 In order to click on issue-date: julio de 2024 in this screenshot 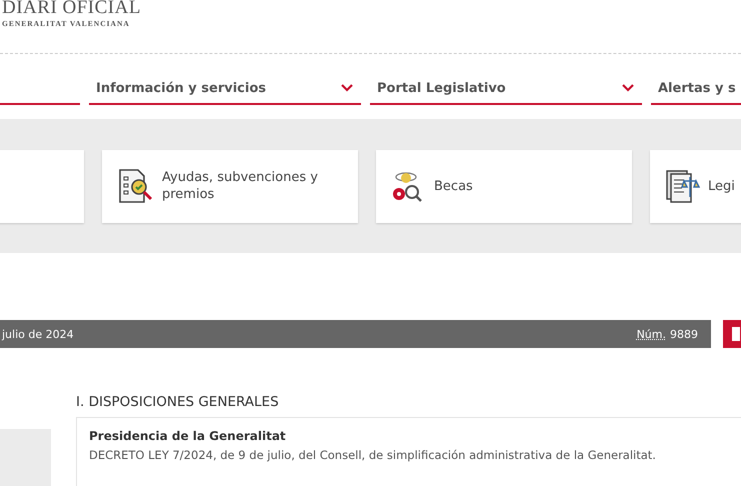, I will do `click(38, 334)`.